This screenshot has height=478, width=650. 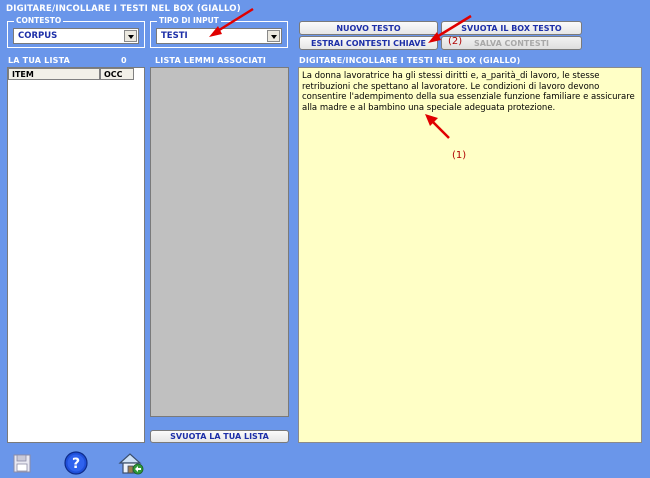 What do you see at coordinates (131, 463) in the screenshot?
I see `home-icon` at bounding box center [131, 463].